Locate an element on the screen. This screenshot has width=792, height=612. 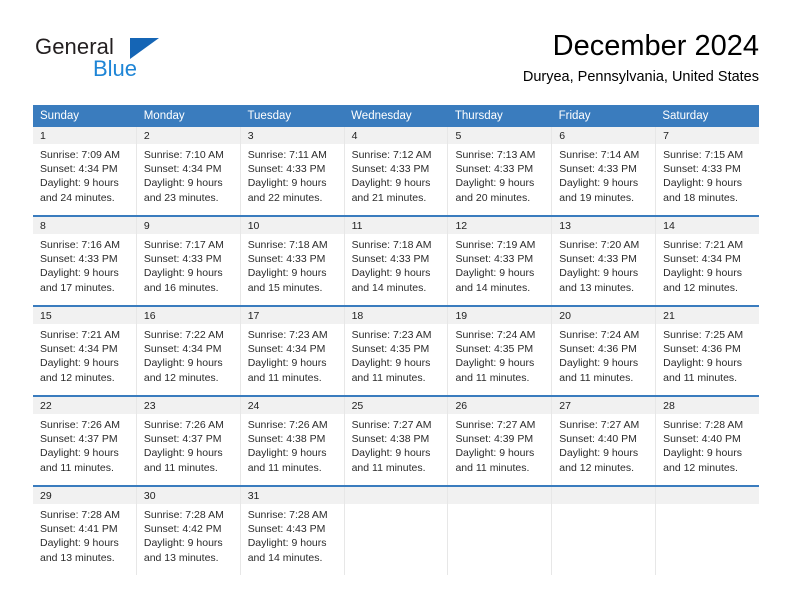
sunset-text: Sunset: 4:43 PM is located at coordinates (286, 529).